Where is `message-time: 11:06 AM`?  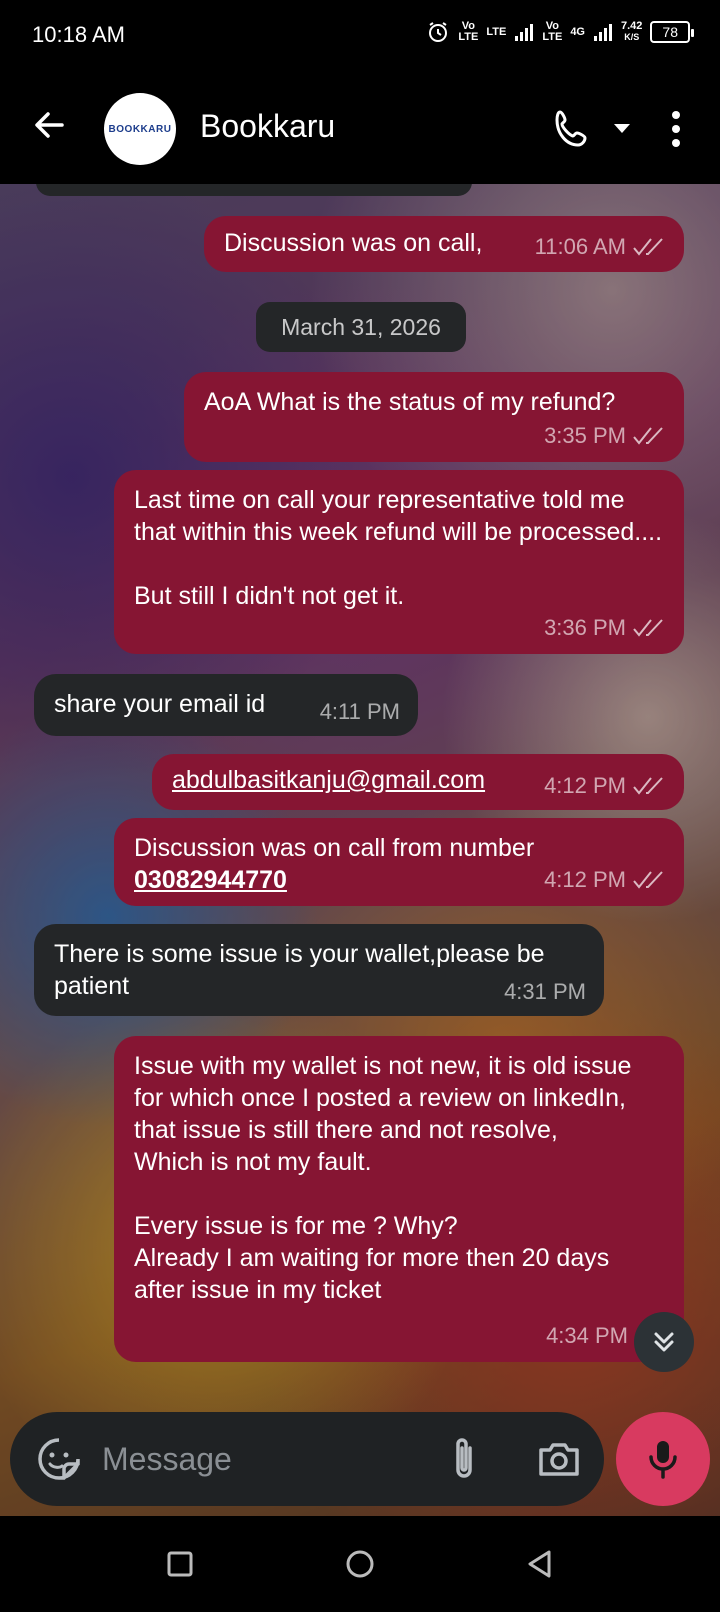 message-time: 11:06 AM is located at coordinates (580, 246).